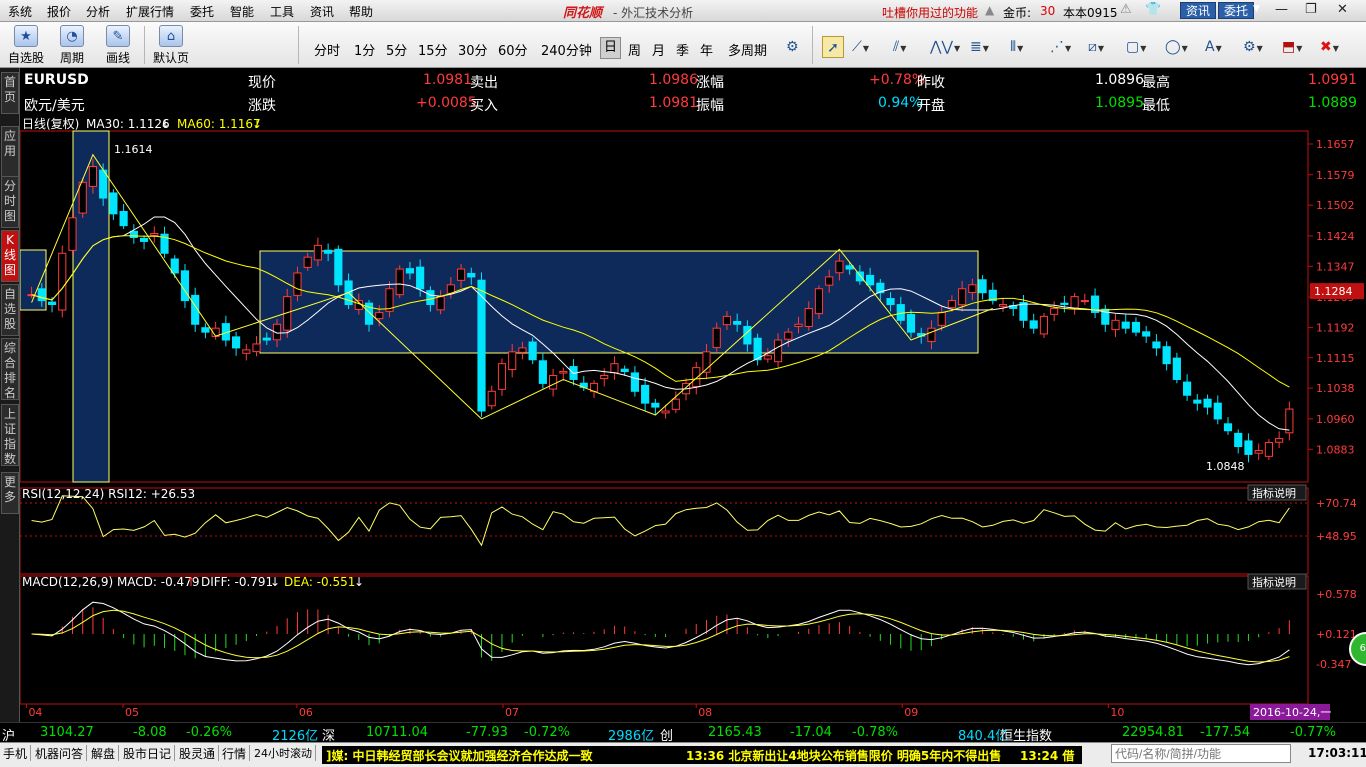 The width and height of the screenshot is (1366, 767). Describe the element at coordinates (706, 49) in the screenshot. I see `period-year: 年` at that location.